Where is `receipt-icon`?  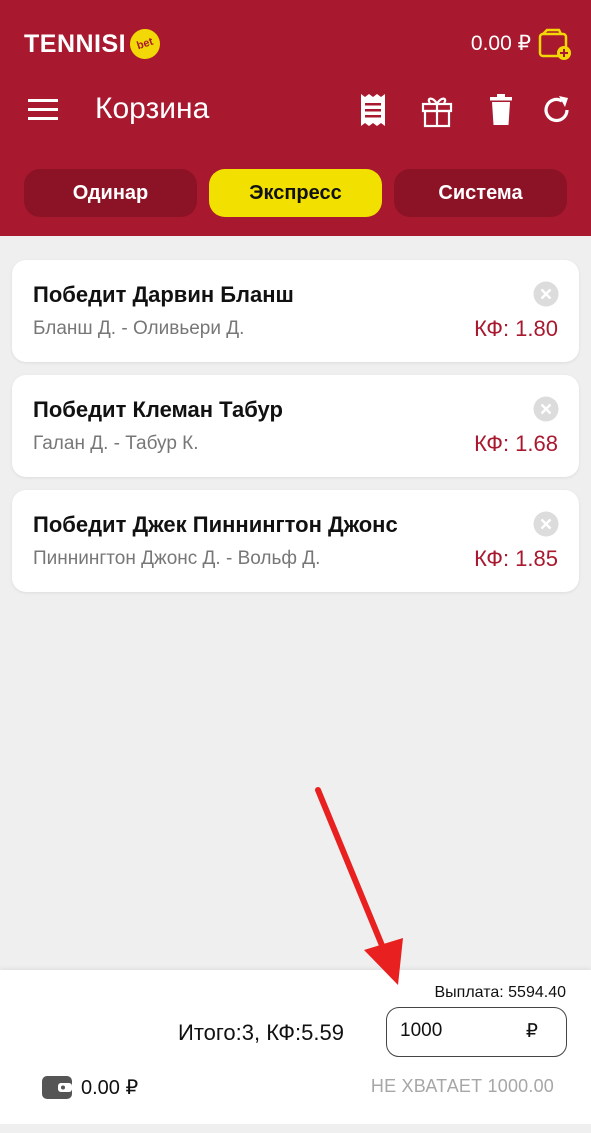
receipt-icon is located at coordinates (373, 110).